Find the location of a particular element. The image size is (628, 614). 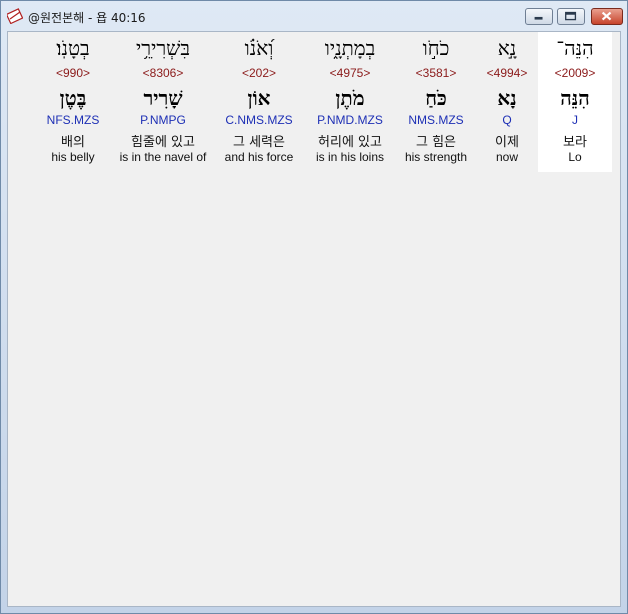

english-gloss: Lo is located at coordinates (575, 157).